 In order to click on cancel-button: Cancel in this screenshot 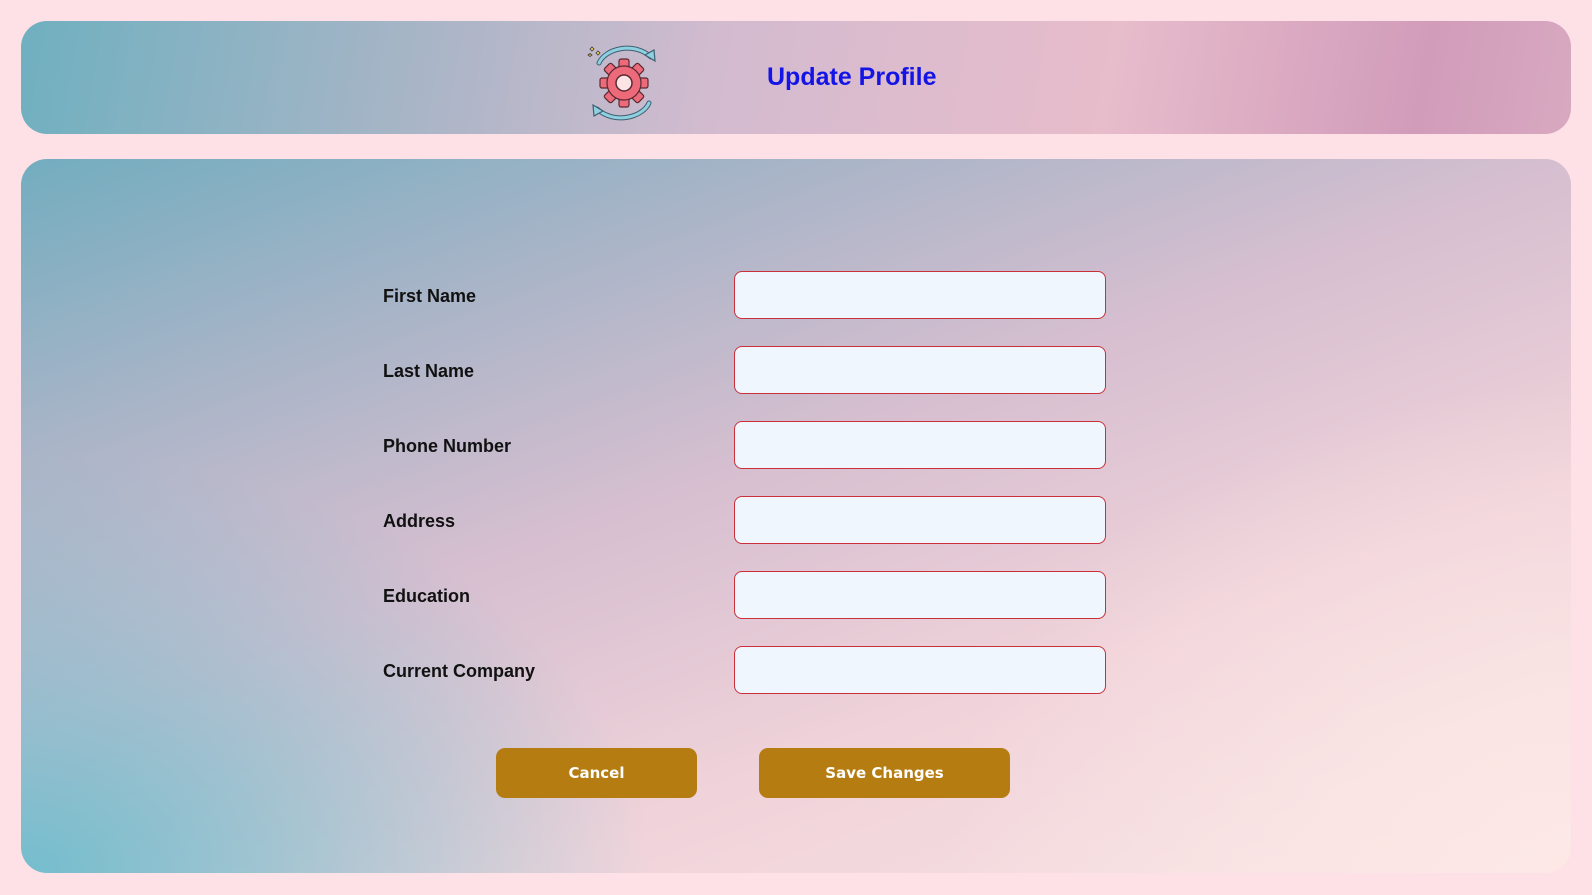, I will do `click(596, 773)`.